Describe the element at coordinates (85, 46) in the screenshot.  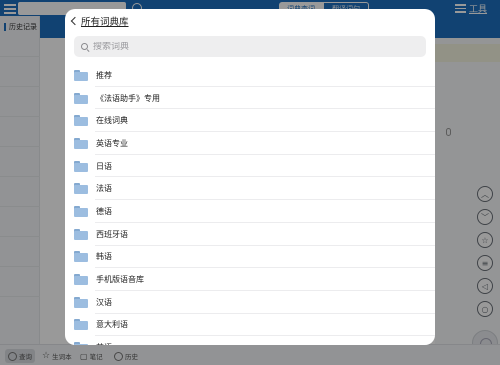
I see `search-icon` at that location.